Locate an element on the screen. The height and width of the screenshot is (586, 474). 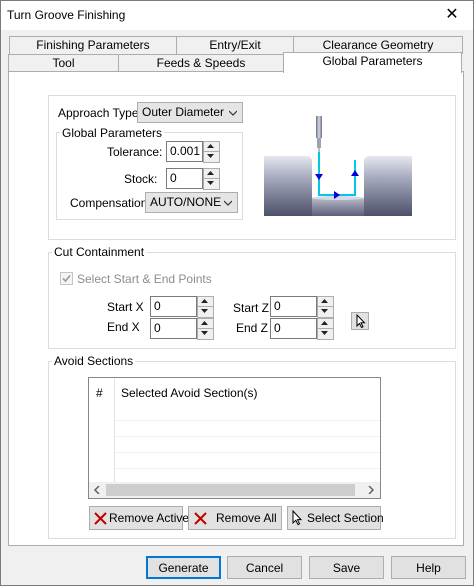
end-z-spinner is located at coordinates (325, 329).